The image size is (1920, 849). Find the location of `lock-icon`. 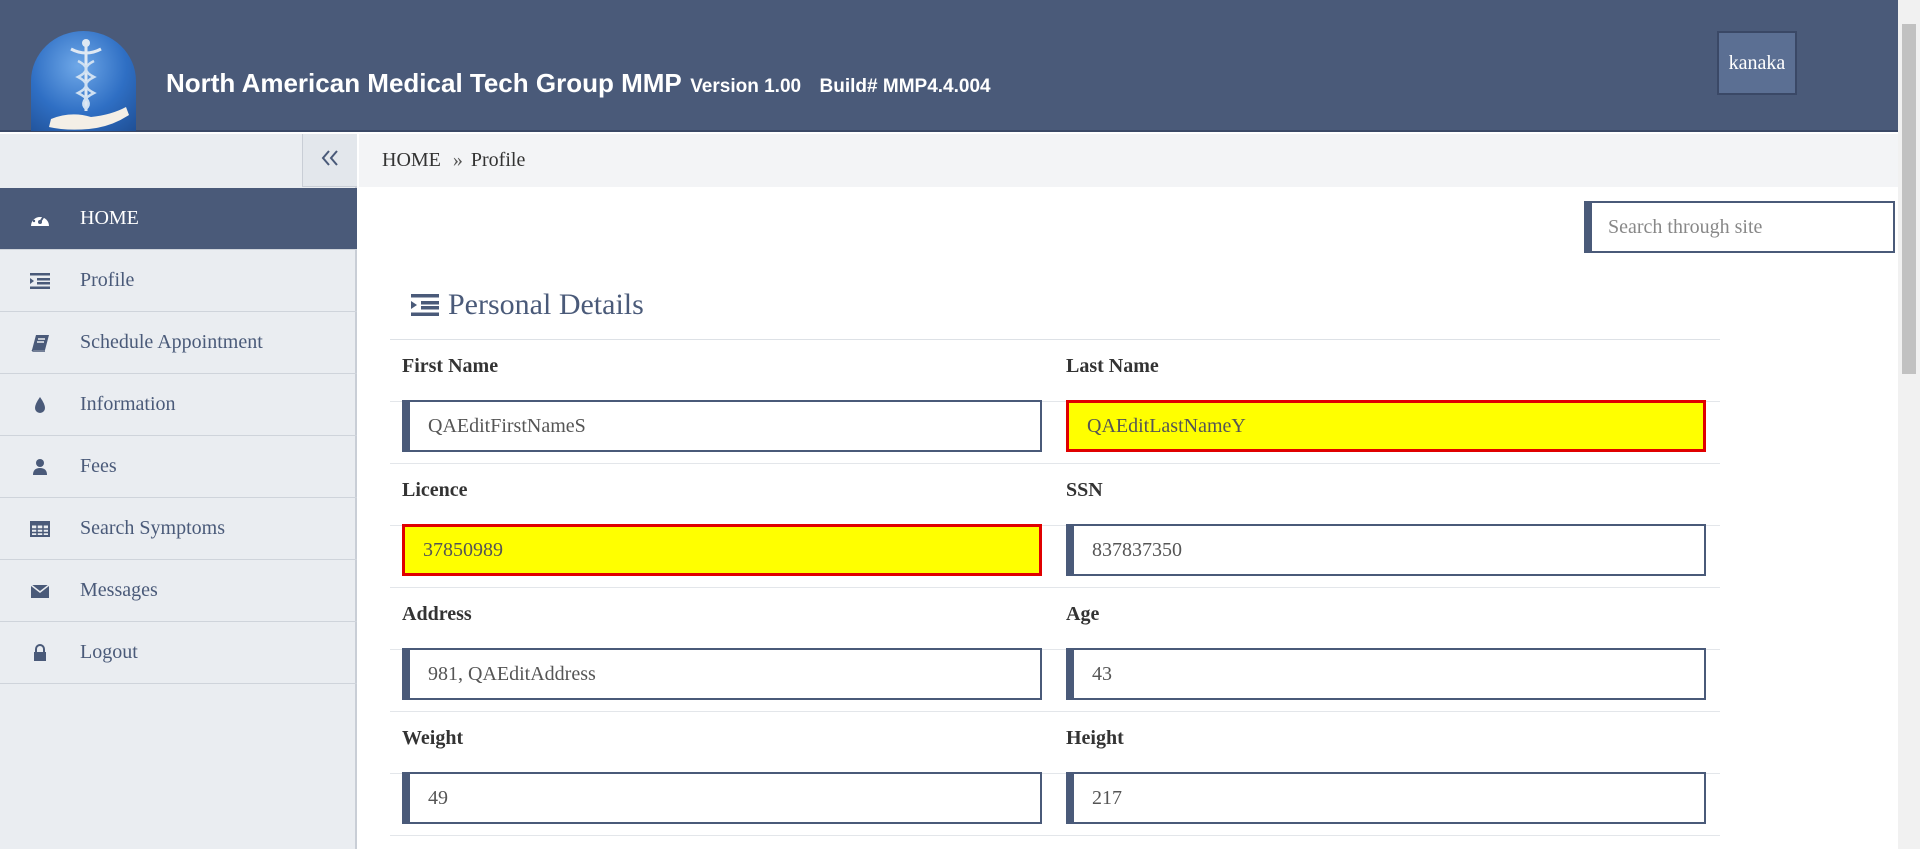

lock-icon is located at coordinates (40, 652).